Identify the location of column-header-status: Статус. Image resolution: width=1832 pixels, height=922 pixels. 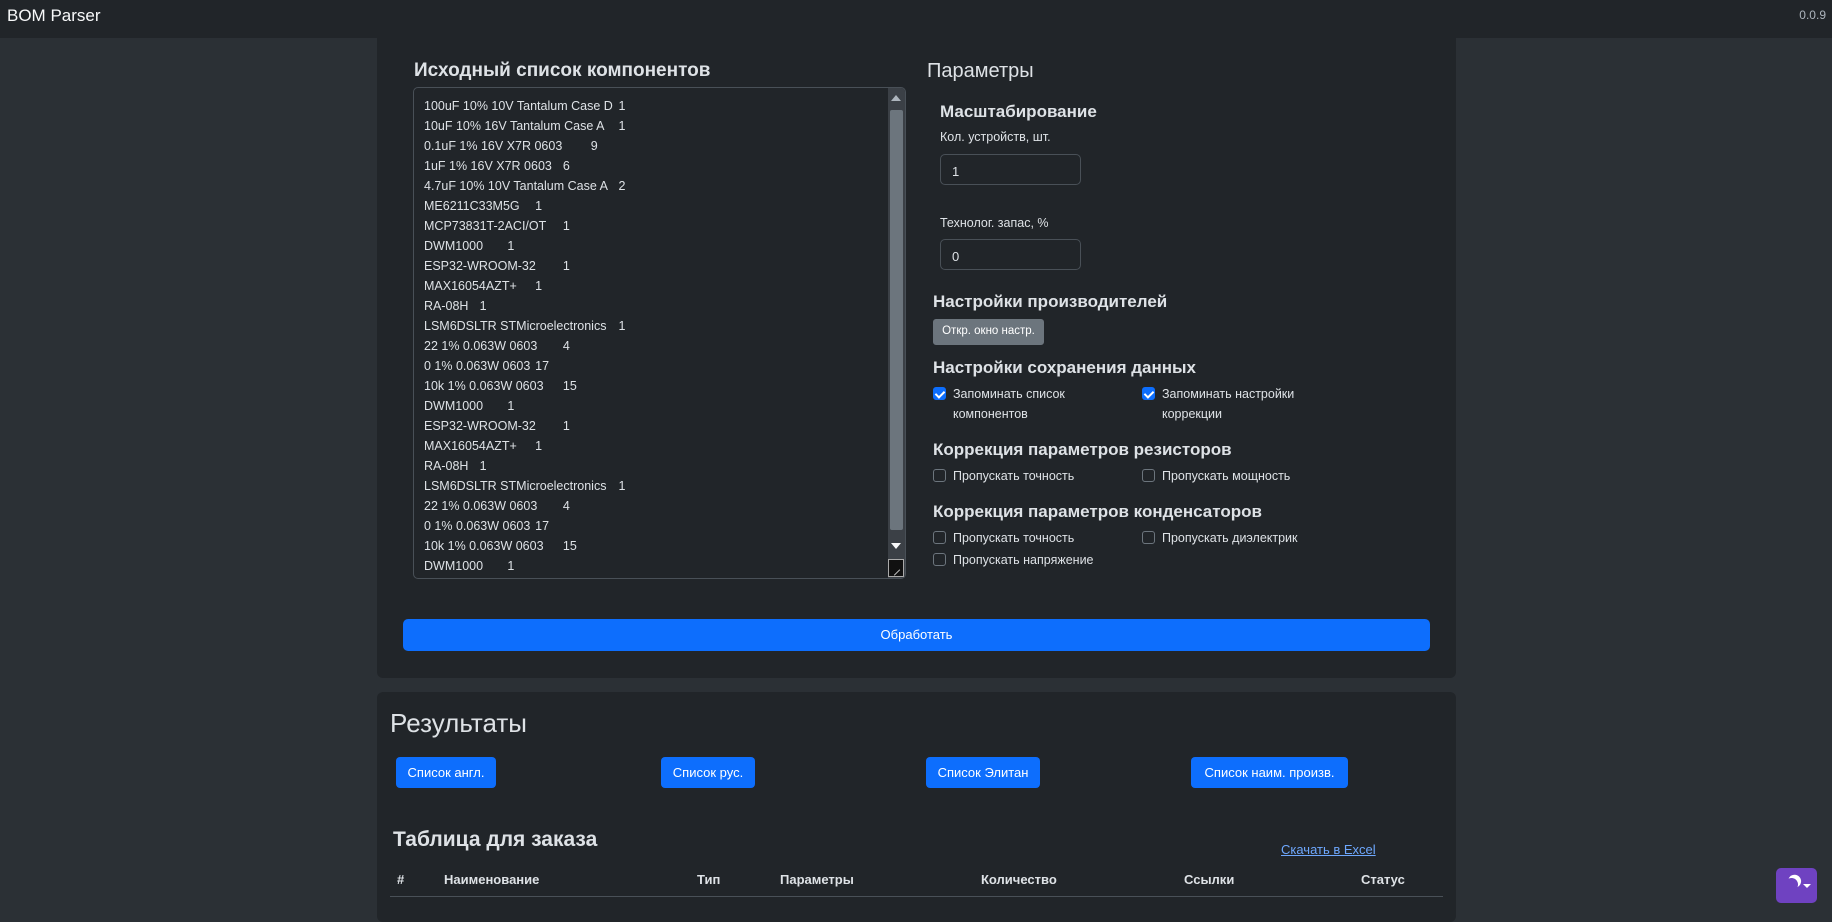
(1383, 879).